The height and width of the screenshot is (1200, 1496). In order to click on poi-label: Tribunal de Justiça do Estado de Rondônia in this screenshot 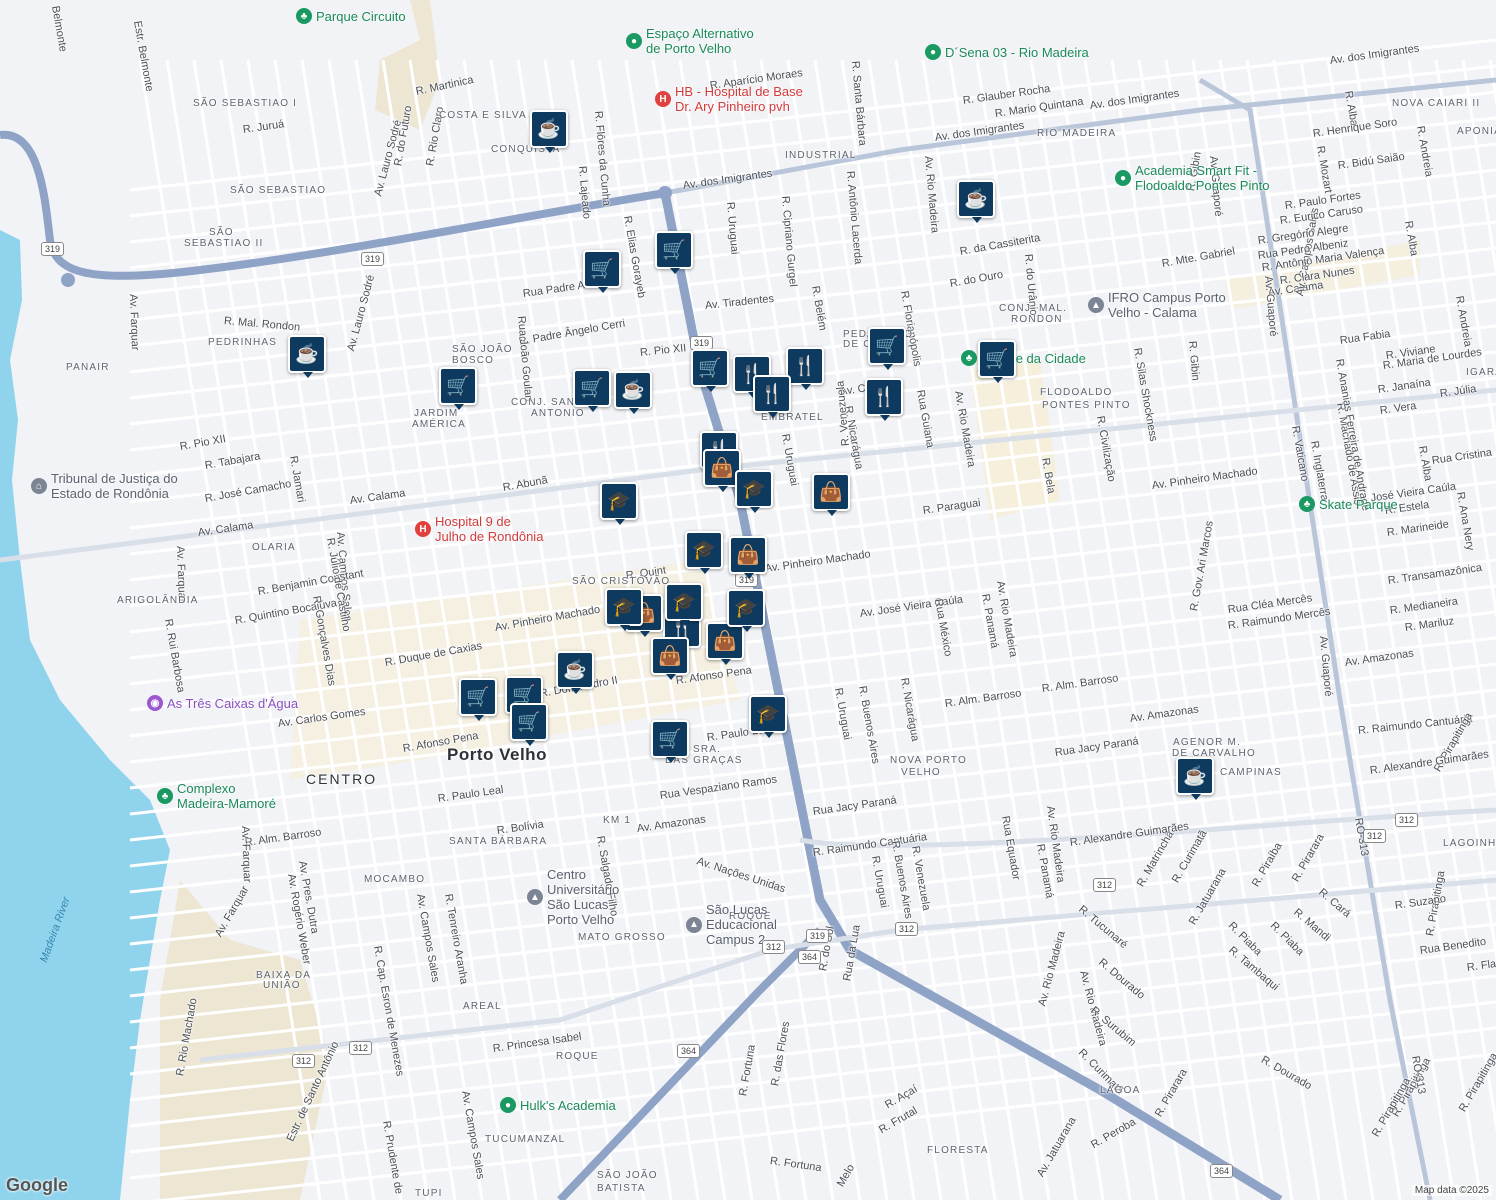, I will do `click(114, 486)`.